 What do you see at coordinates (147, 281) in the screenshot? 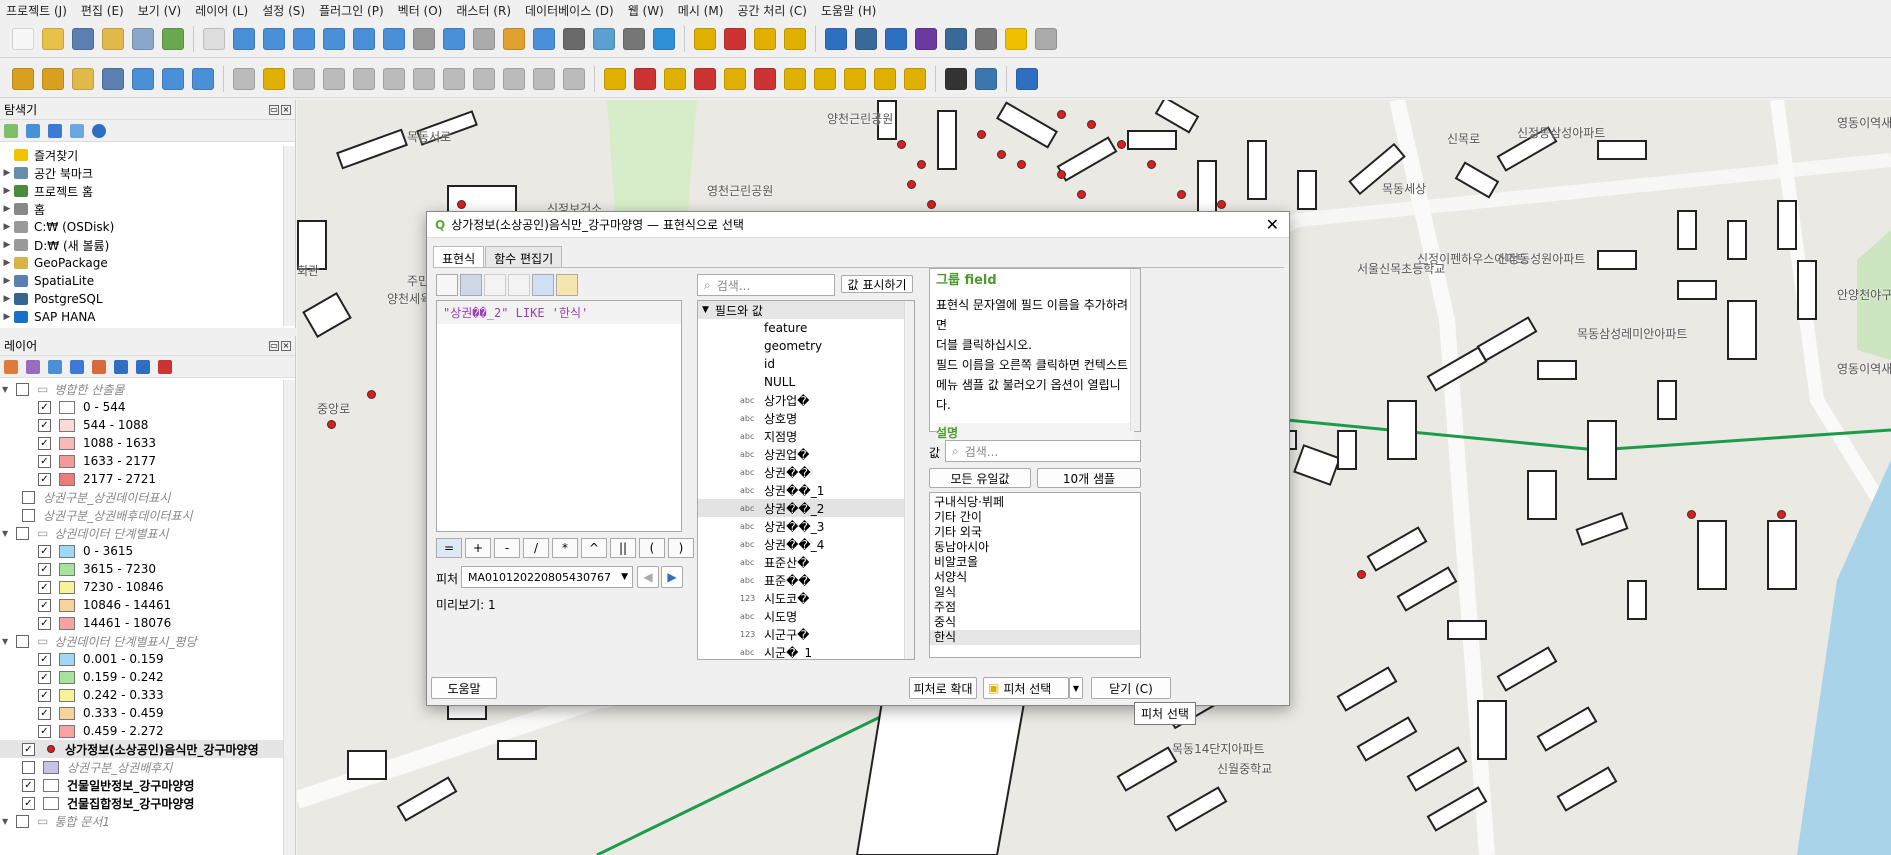
I see `browser-item: ▶ SpatiaLite` at bounding box center [147, 281].